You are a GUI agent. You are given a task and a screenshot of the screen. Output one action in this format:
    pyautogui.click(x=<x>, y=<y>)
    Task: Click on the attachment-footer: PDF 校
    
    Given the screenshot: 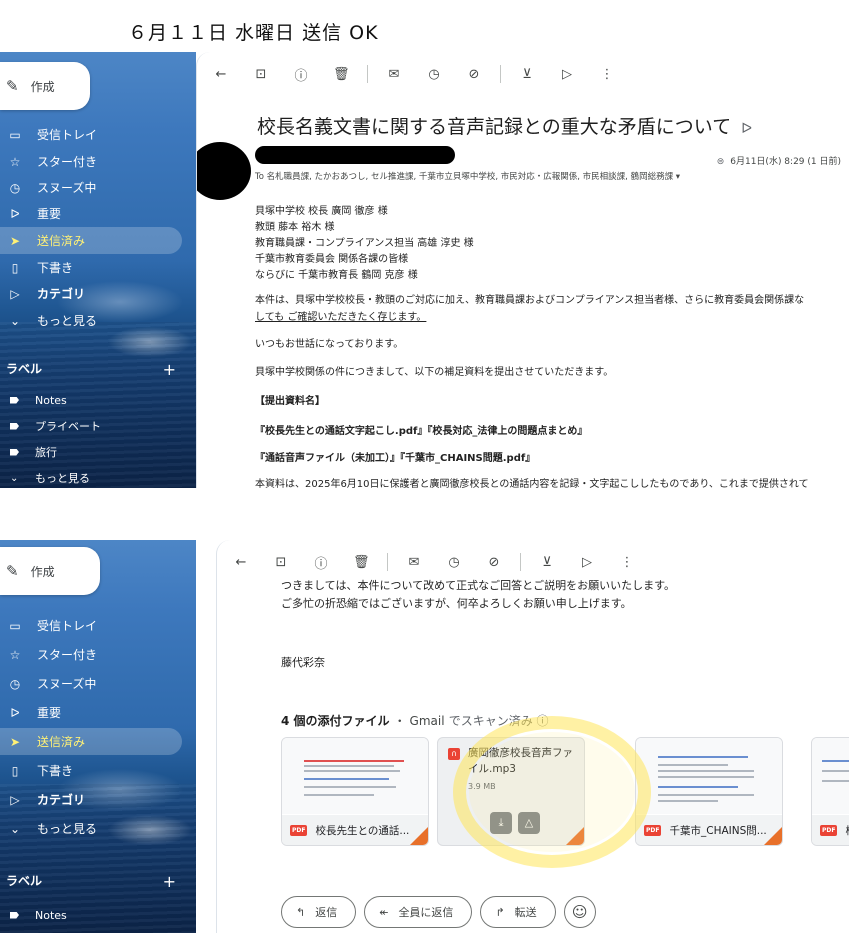 What is the action you would take?
    pyautogui.click(x=830, y=830)
    